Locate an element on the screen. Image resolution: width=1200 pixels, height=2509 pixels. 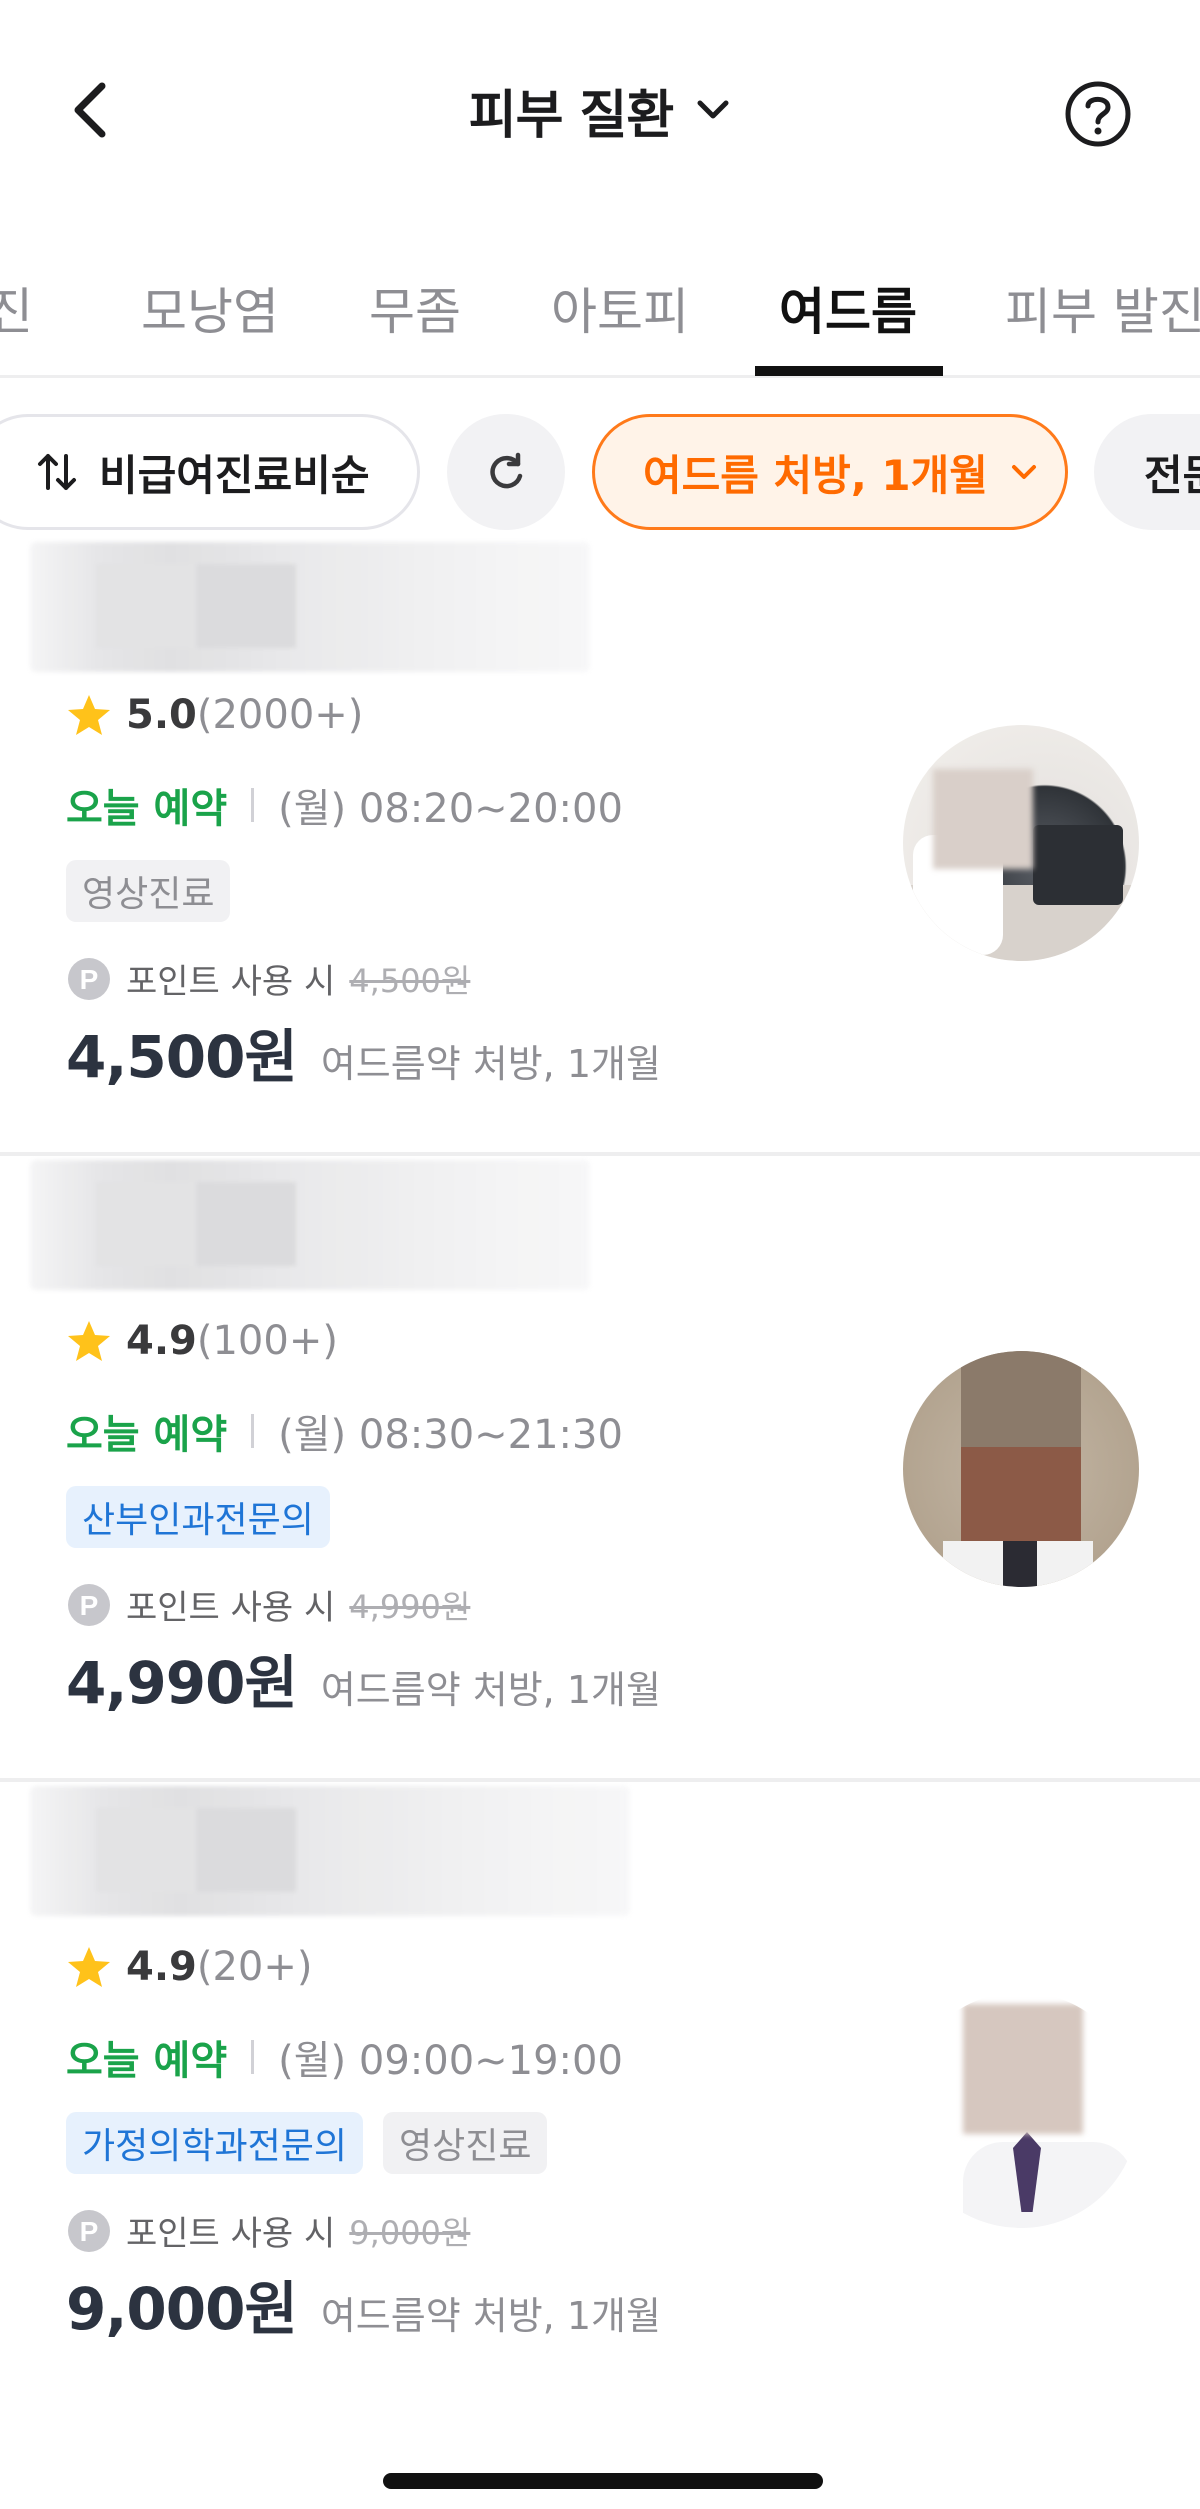
price-row: 4,990원 여드름약 처방, 1개월 is located at coordinates (363, 1678).